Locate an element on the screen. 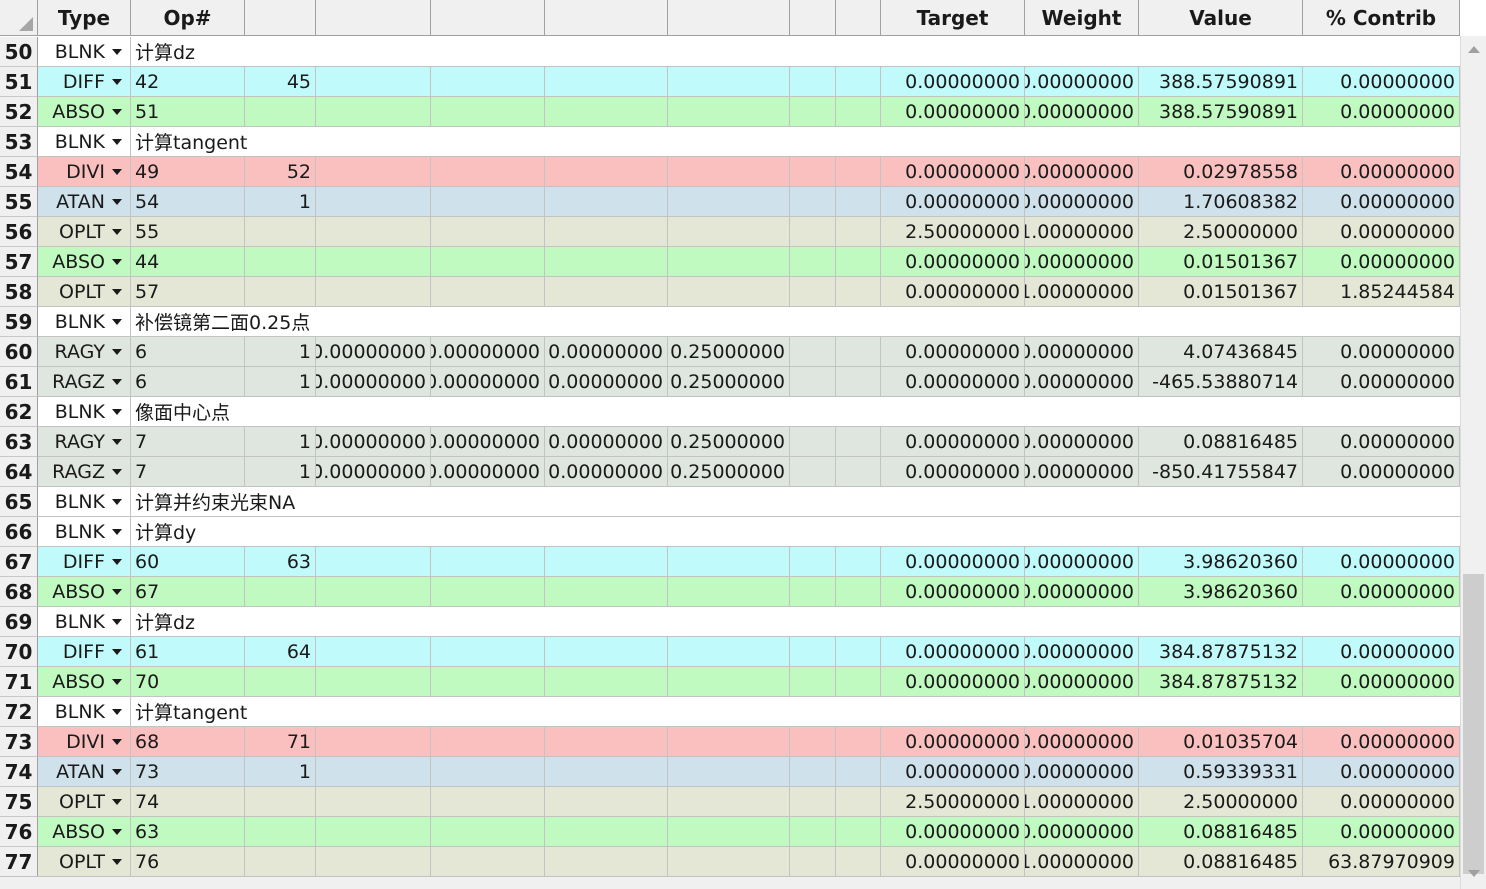  comment-cell: 计算dy is located at coordinates (795, 532).